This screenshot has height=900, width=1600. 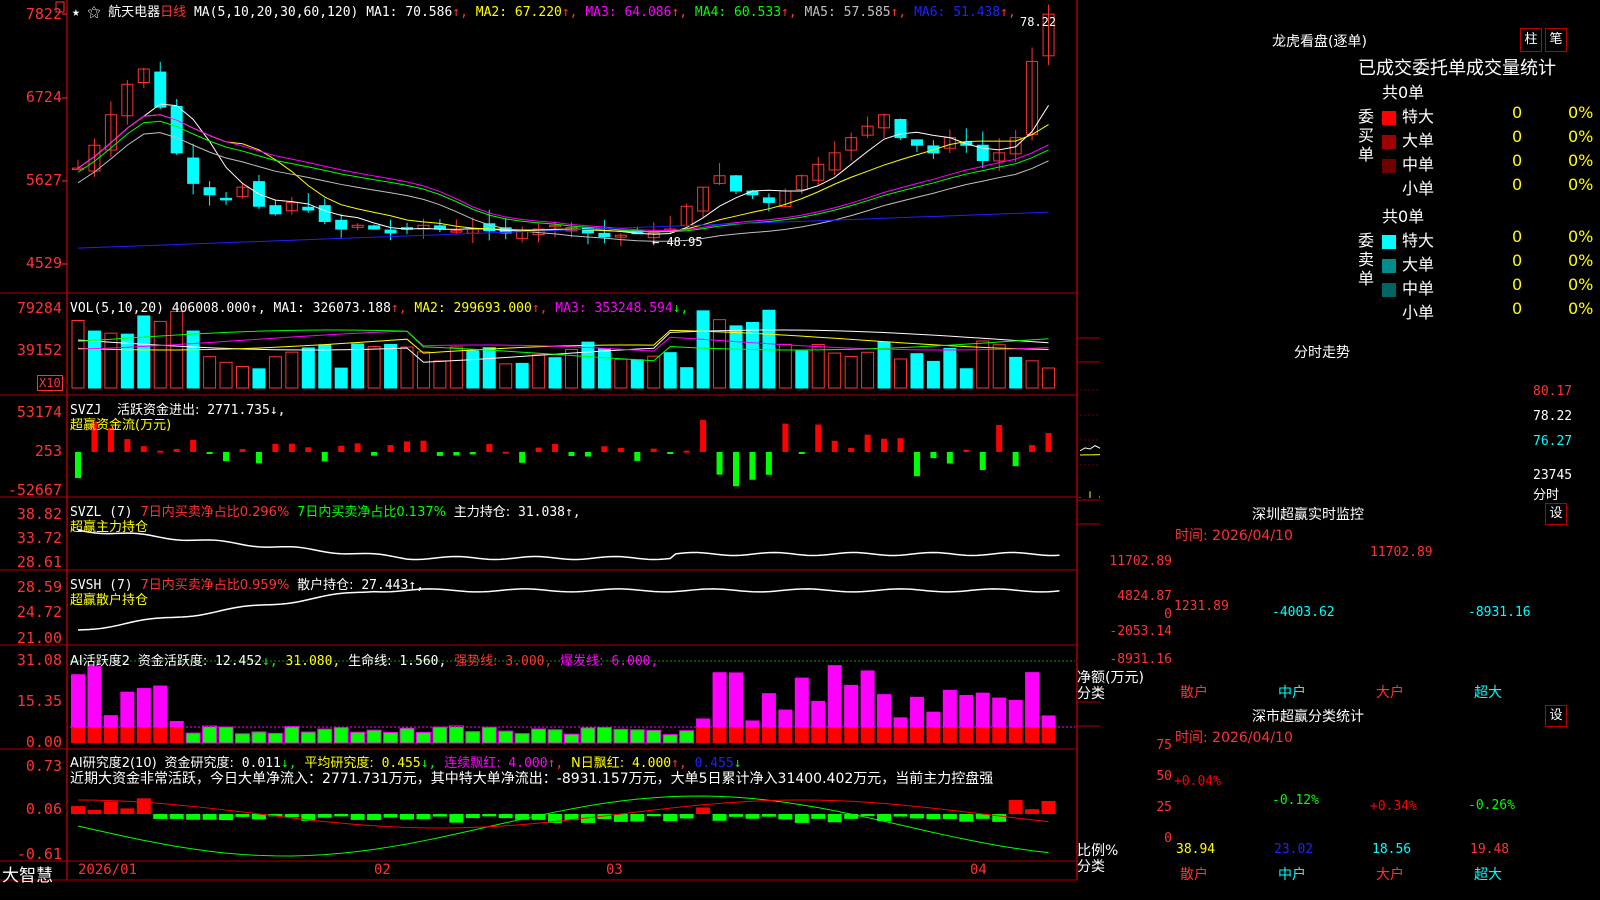 I want to click on pen-mode-button: 笔, so click(x=1556, y=40).